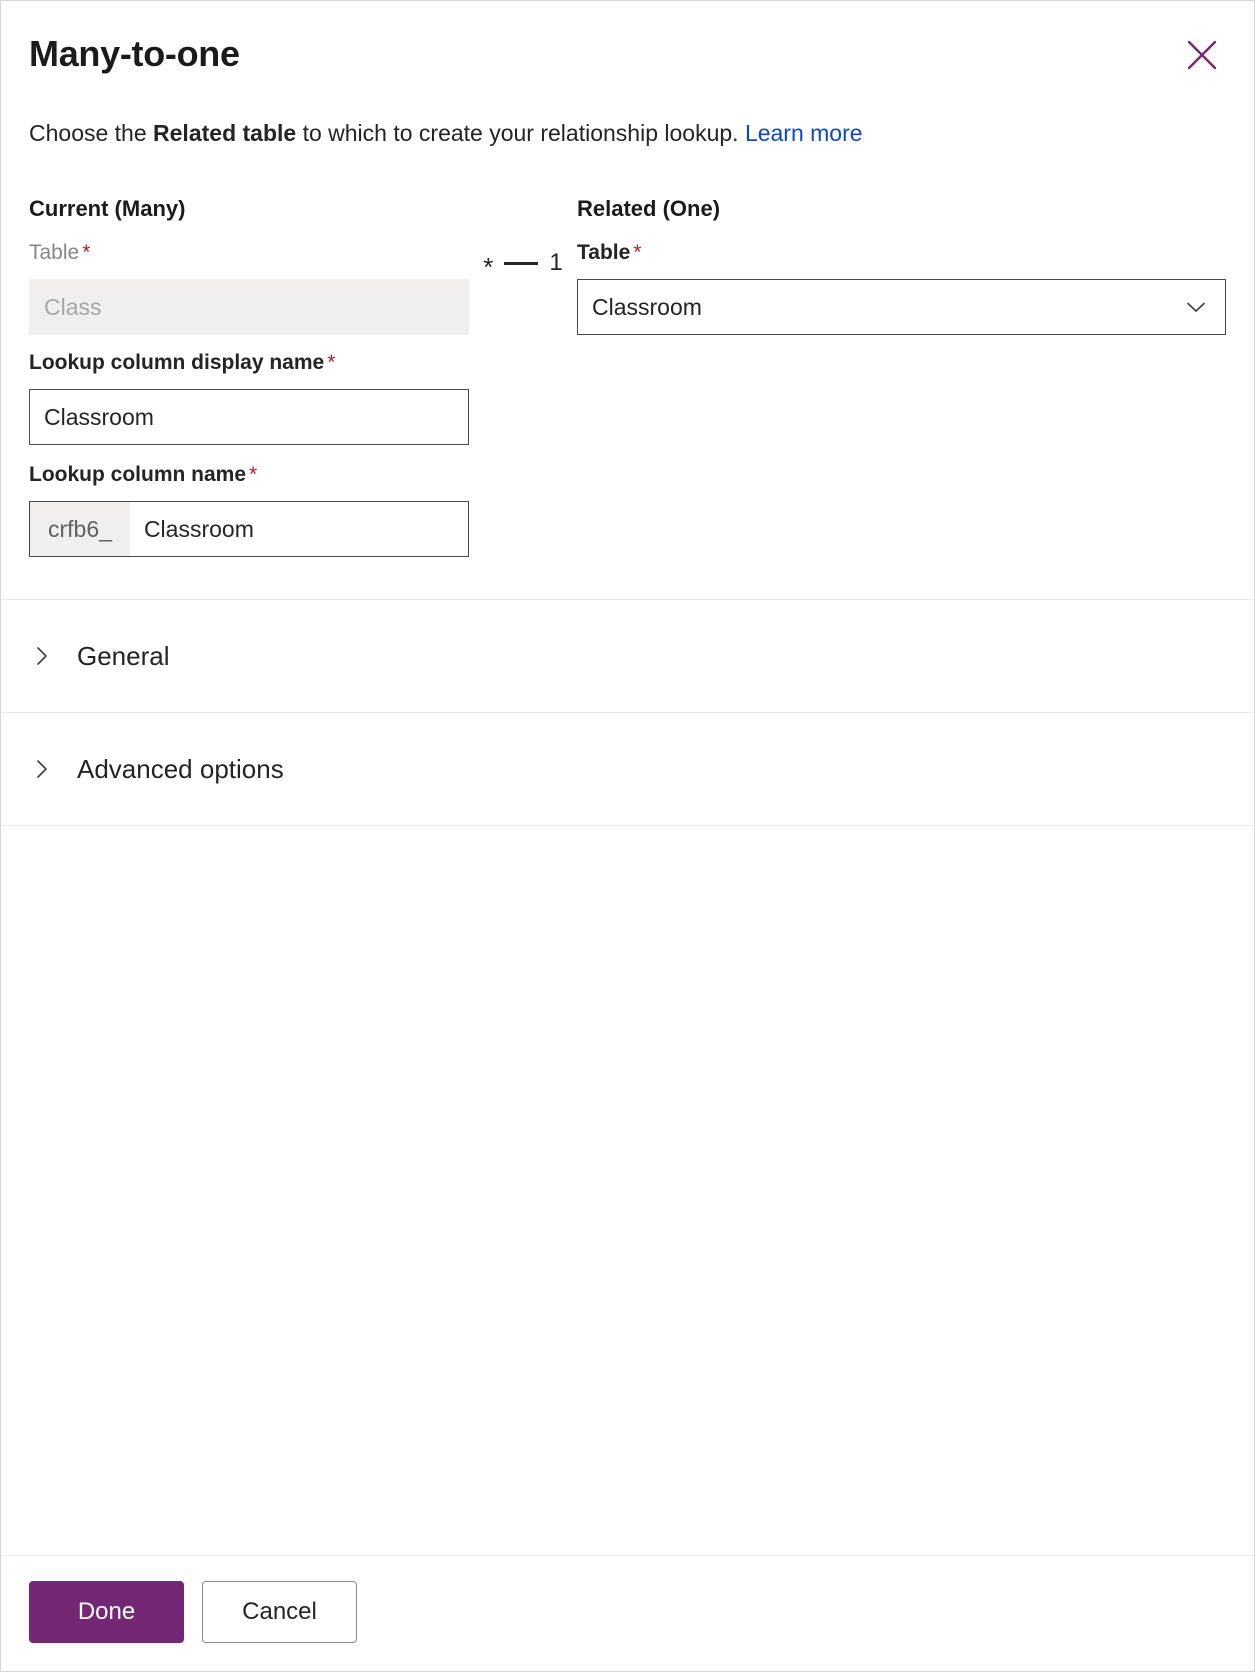  What do you see at coordinates (99, 416) in the screenshot?
I see `lookup-display-name-value: Classroom` at bounding box center [99, 416].